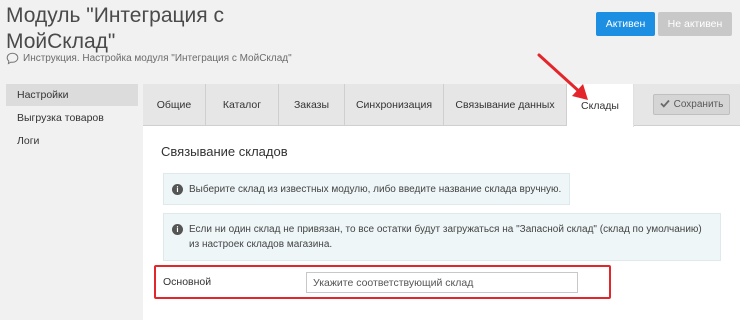 This screenshot has width=740, height=320. Describe the element at coordinates (72, 95) in the screenshot. I see `sidebar-item-settings: Настройки` at that location.